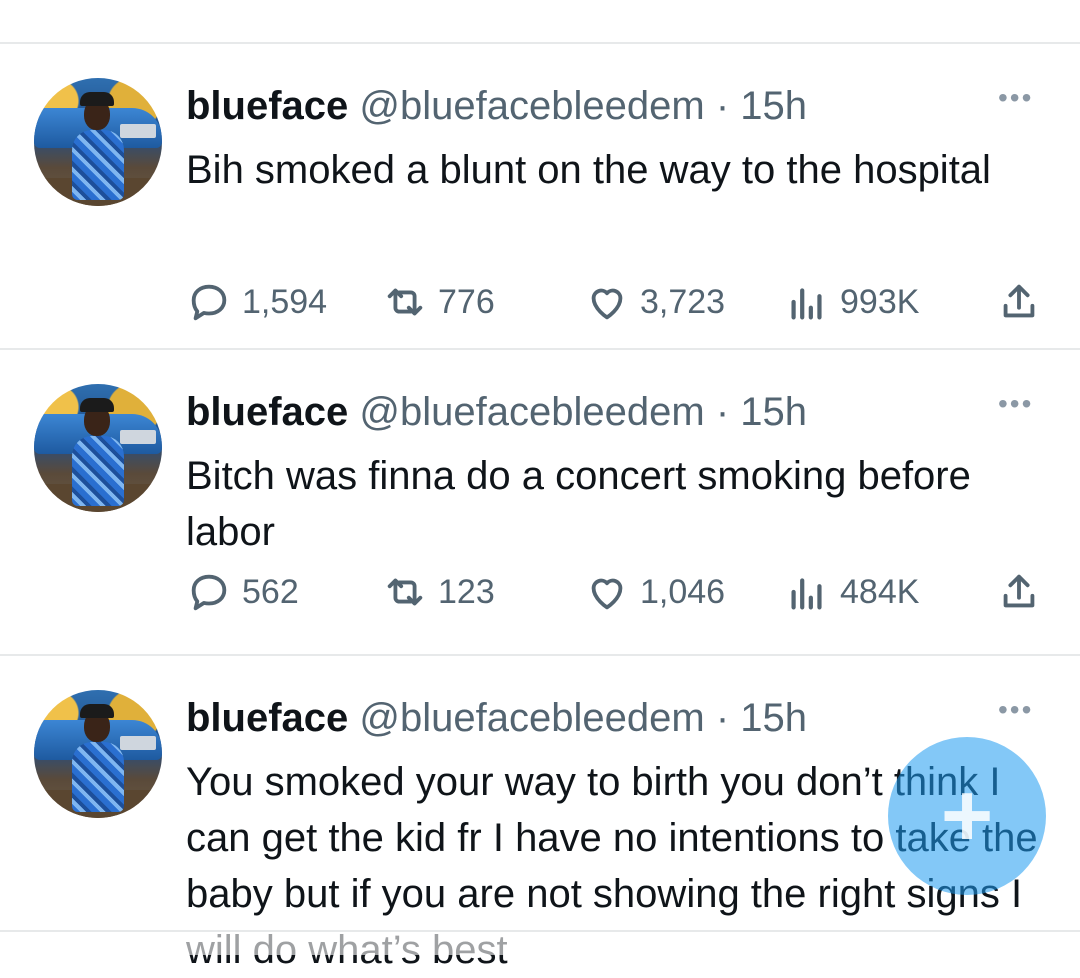  I want to click on views-button: 993K, so click(851, 302).